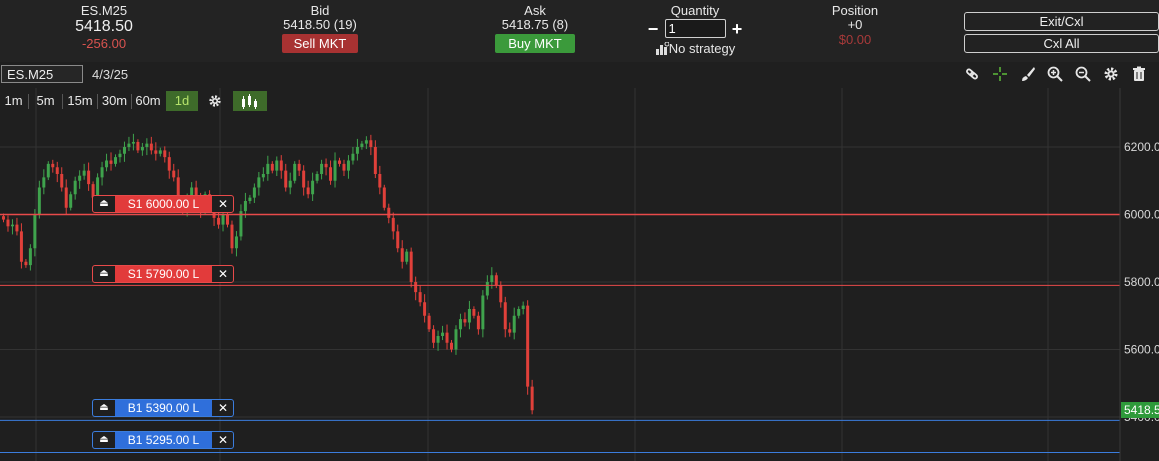  Describe the element at coordinates (1111, 74) in the screenshot. I see `gear-icon` at that location.